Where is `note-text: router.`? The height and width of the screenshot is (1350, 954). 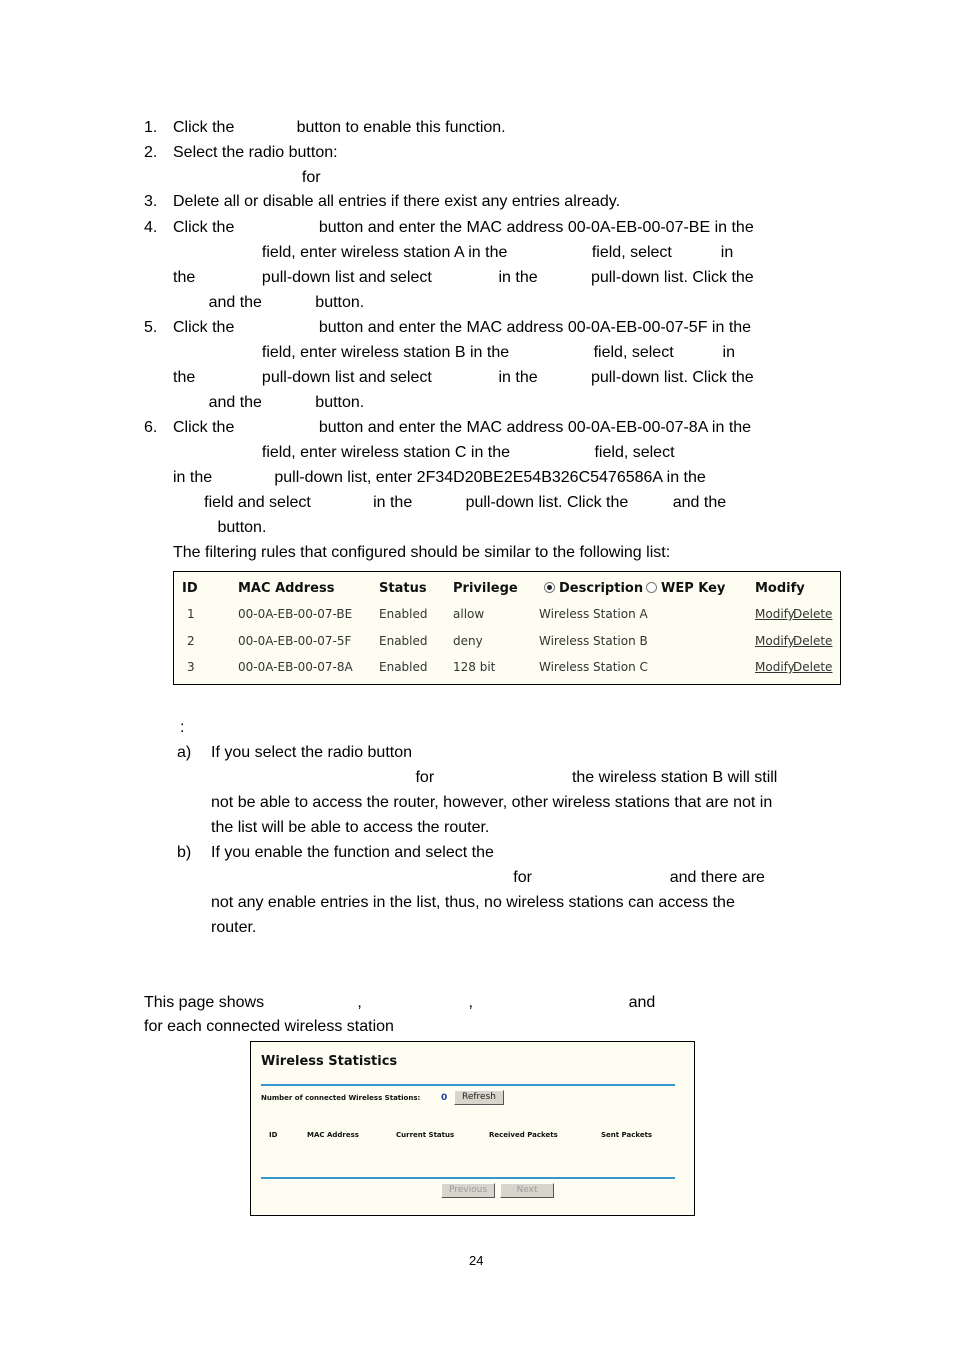 note-text: router. is located at coordinates (234, 927).